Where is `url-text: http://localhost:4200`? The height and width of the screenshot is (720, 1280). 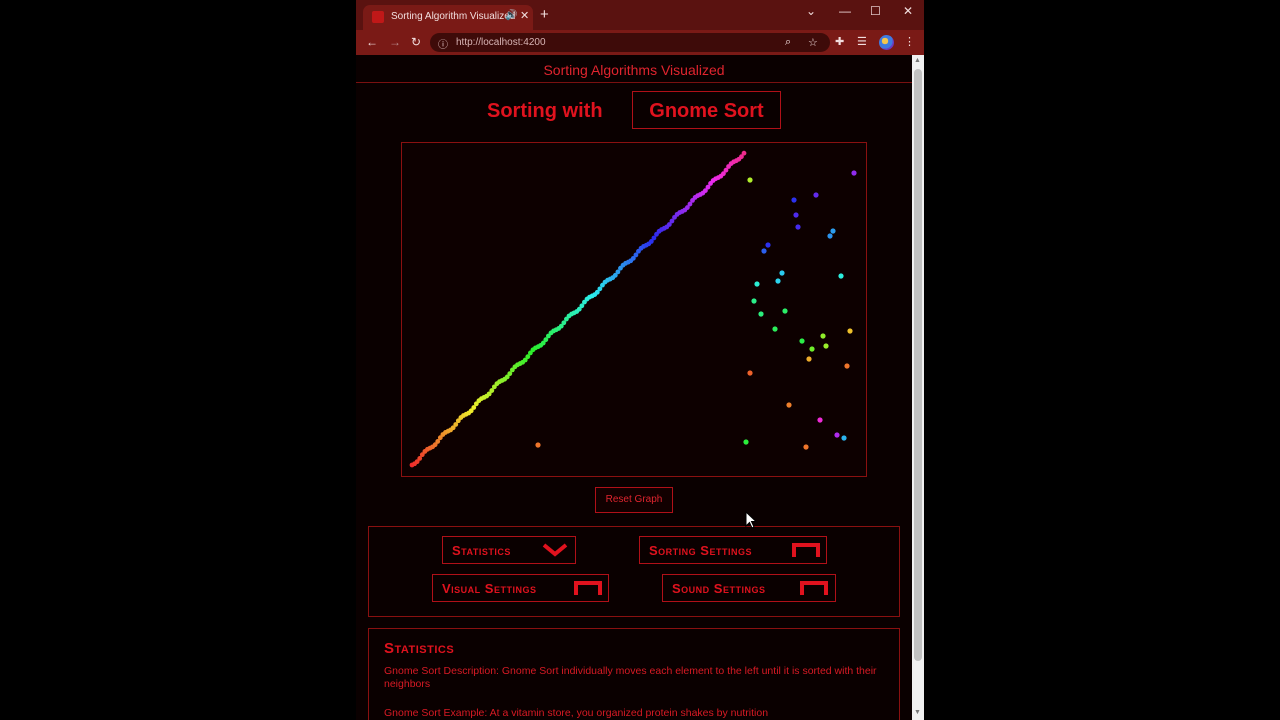
url-text: http://localhost:4200 is located at coordinates (501, 42).